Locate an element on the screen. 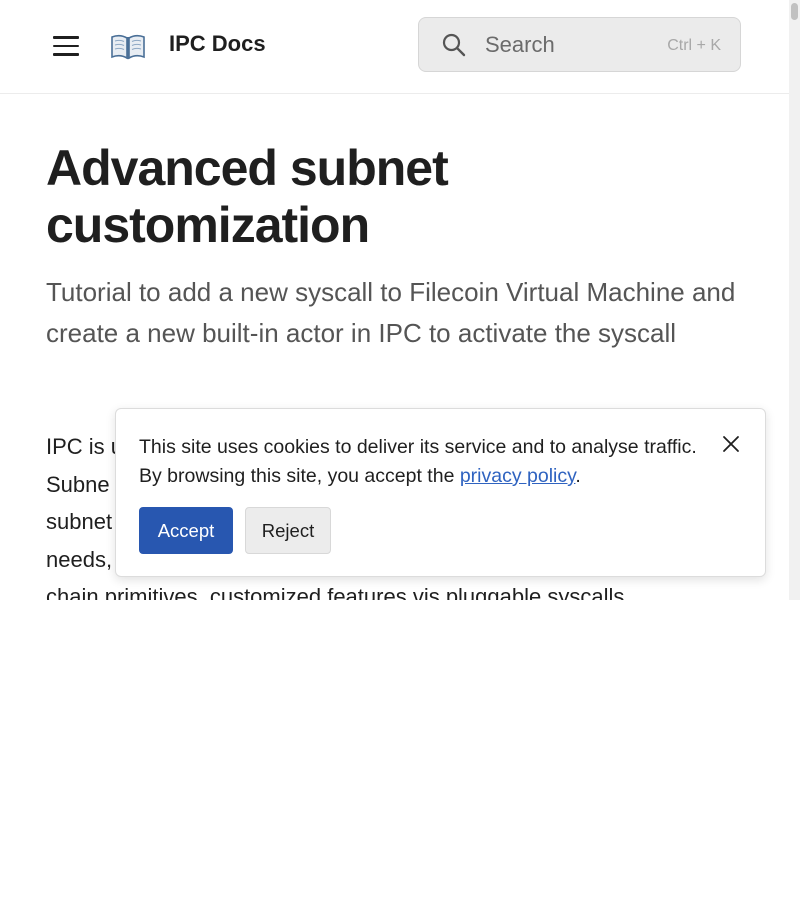 This screenshot has height=900, width=800. vertical-scrollbar is located at coordinates (794, 300).